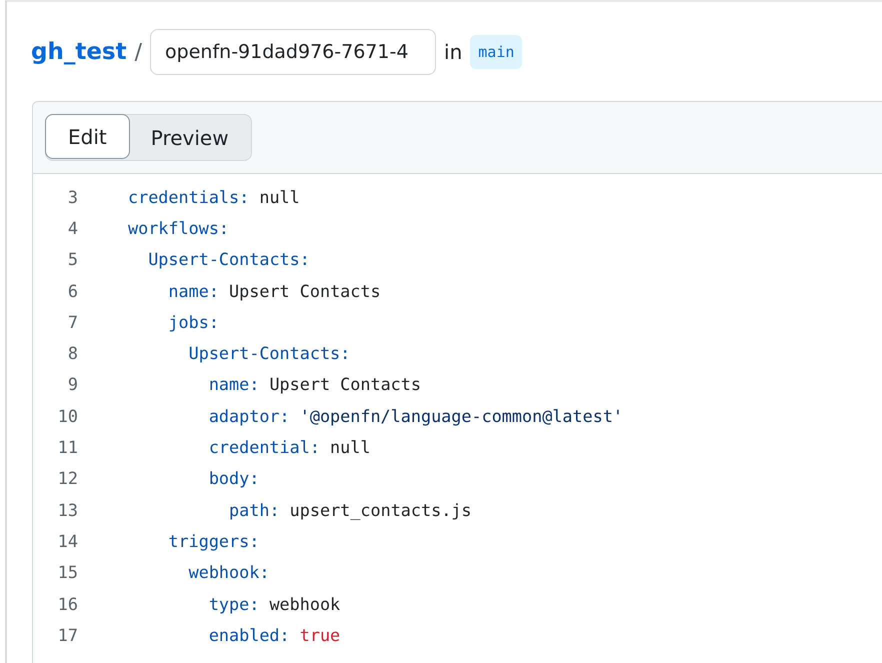 This screenshot has width=882, height=663. I want to click on code-line: workflows:, so click(179, 228).